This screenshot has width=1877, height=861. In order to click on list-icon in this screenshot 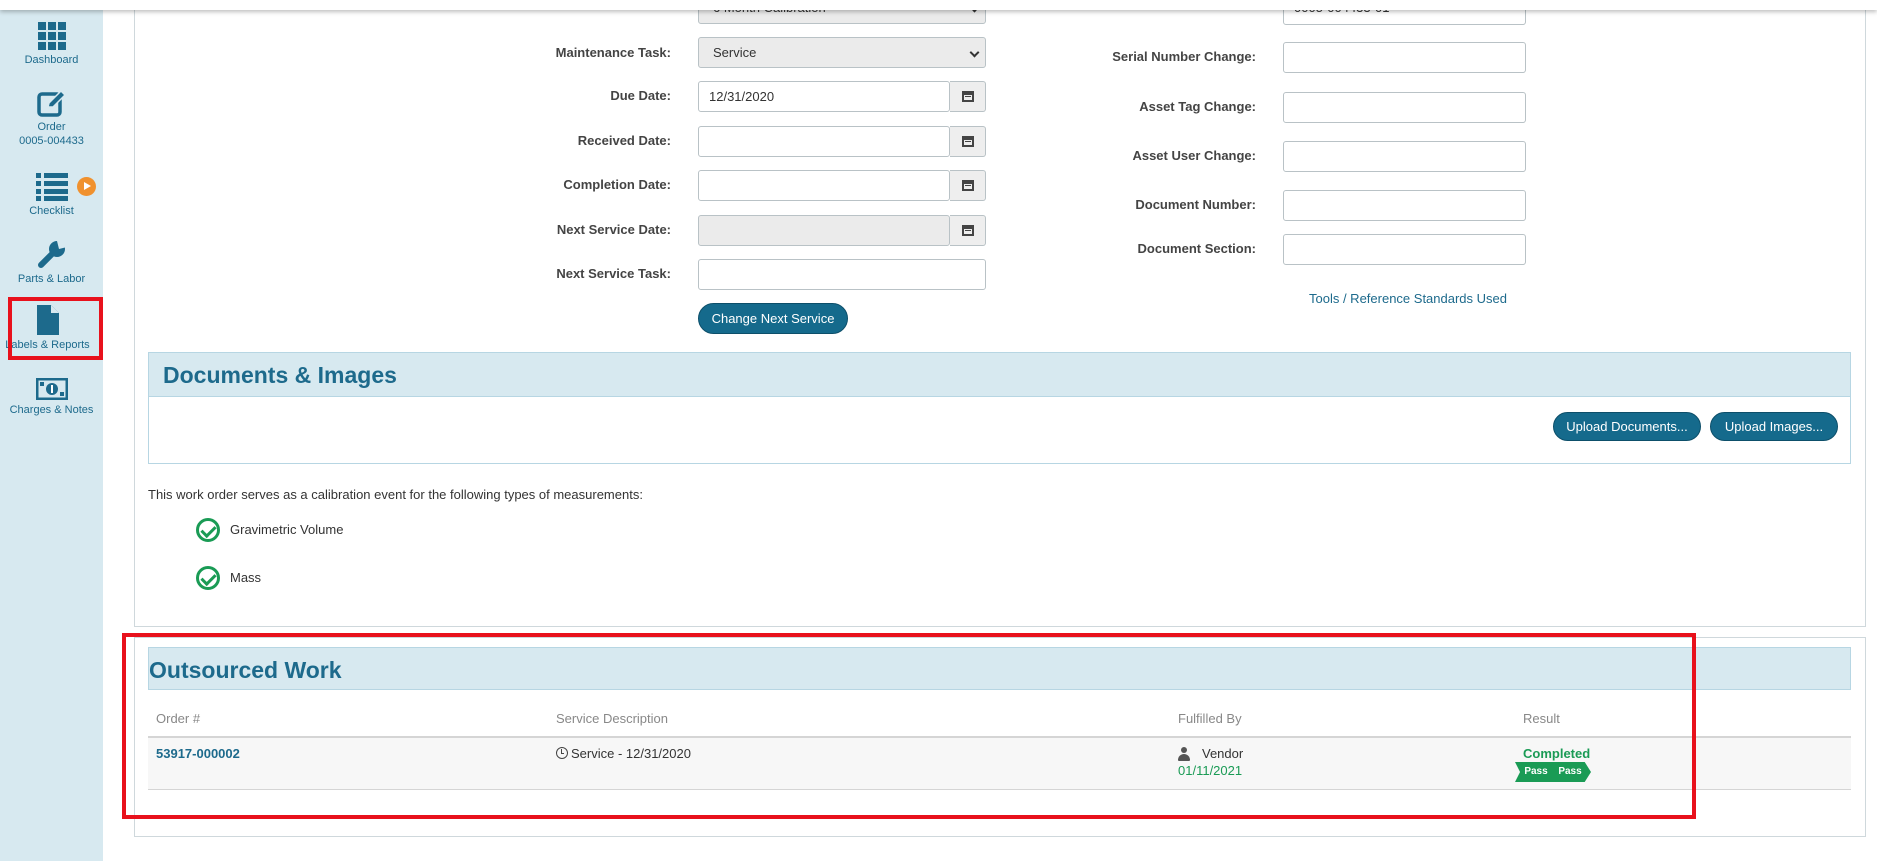, I will do `click(51, 187)`.